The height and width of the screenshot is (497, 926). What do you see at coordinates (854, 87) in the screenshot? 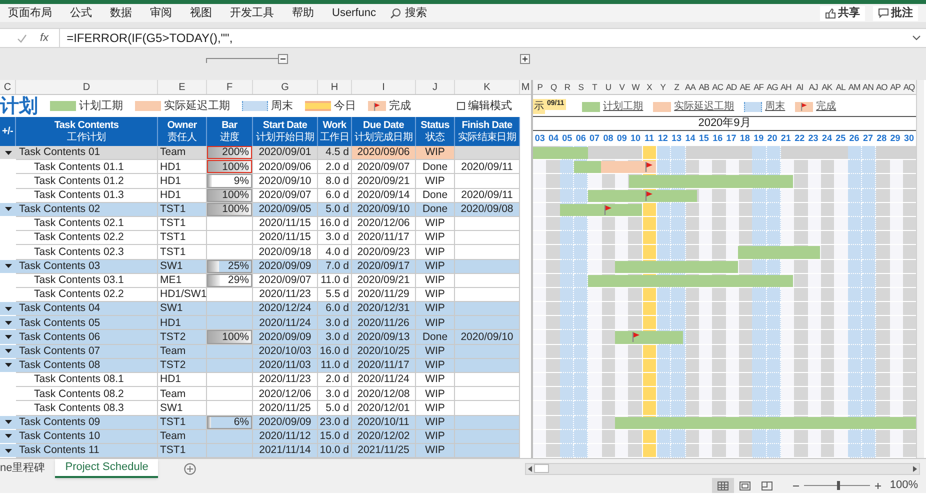
I see `column-header: AM` at bounding box center [854, 87].